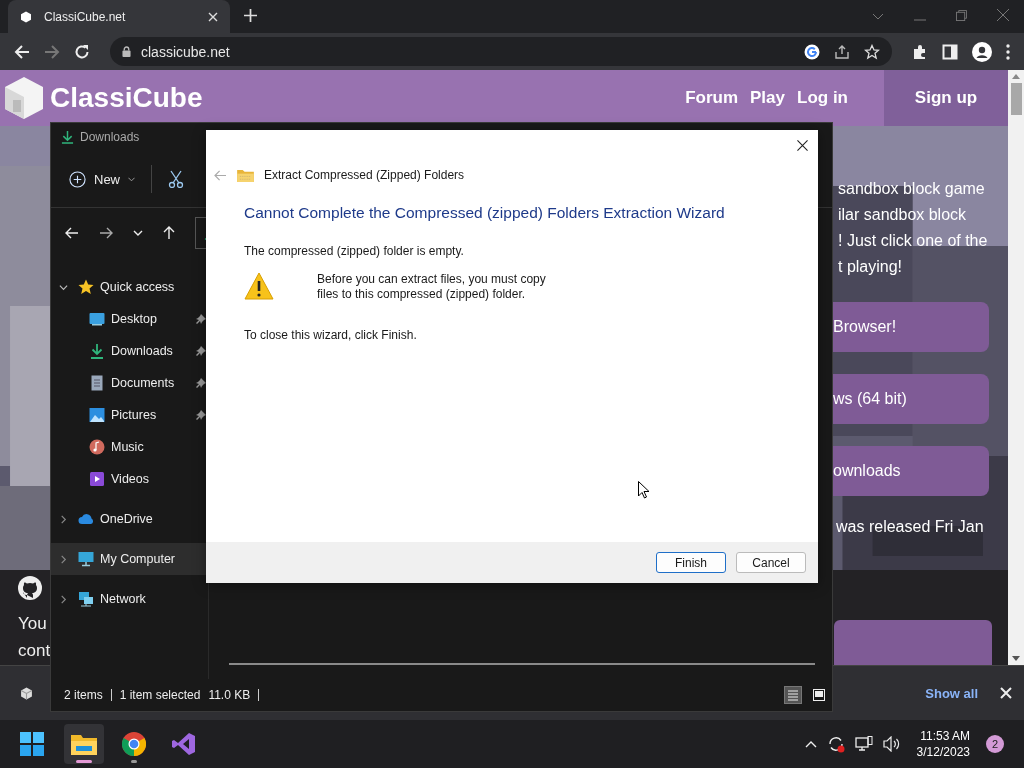  I want to click on address-field: classicube.net, so click(501, 51).